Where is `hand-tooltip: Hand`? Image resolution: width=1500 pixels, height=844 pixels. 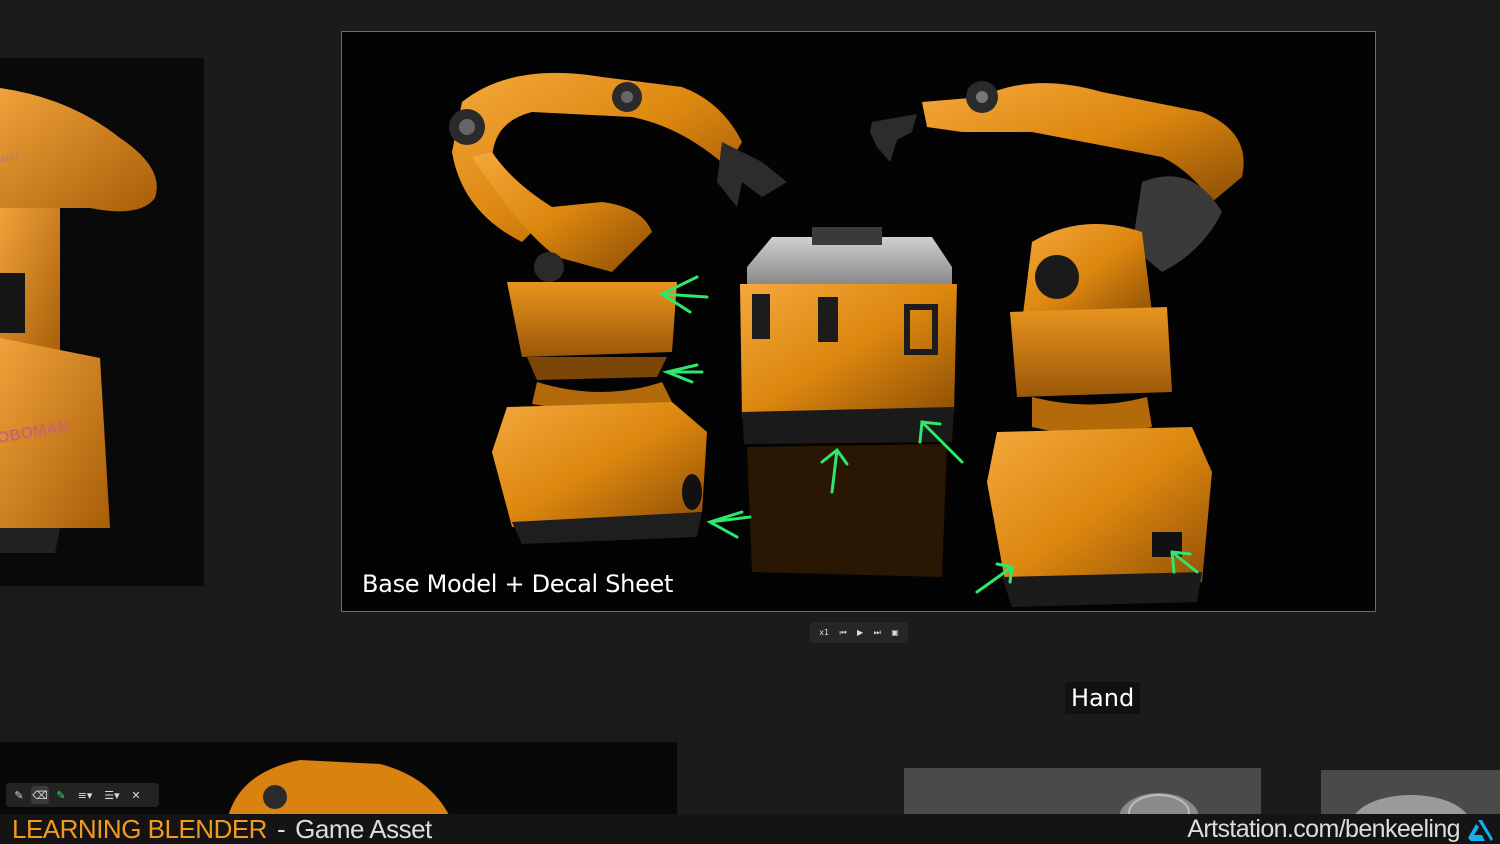
hand-tooltip: Hand is located at coordinates (1103, 698).